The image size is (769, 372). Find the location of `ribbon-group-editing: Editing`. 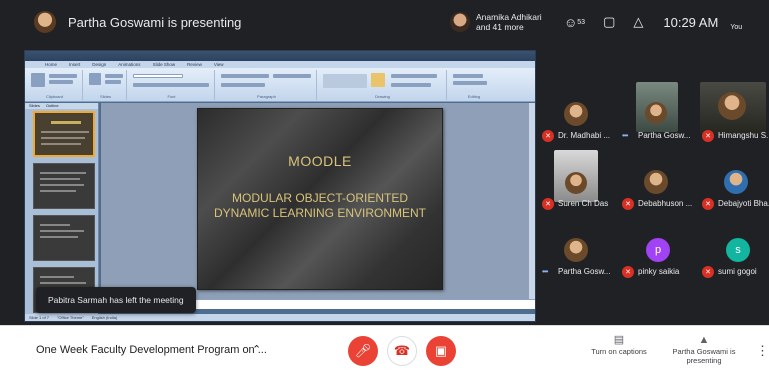

ribbon-group-editing: Editing is located at coordinates (474, 85).